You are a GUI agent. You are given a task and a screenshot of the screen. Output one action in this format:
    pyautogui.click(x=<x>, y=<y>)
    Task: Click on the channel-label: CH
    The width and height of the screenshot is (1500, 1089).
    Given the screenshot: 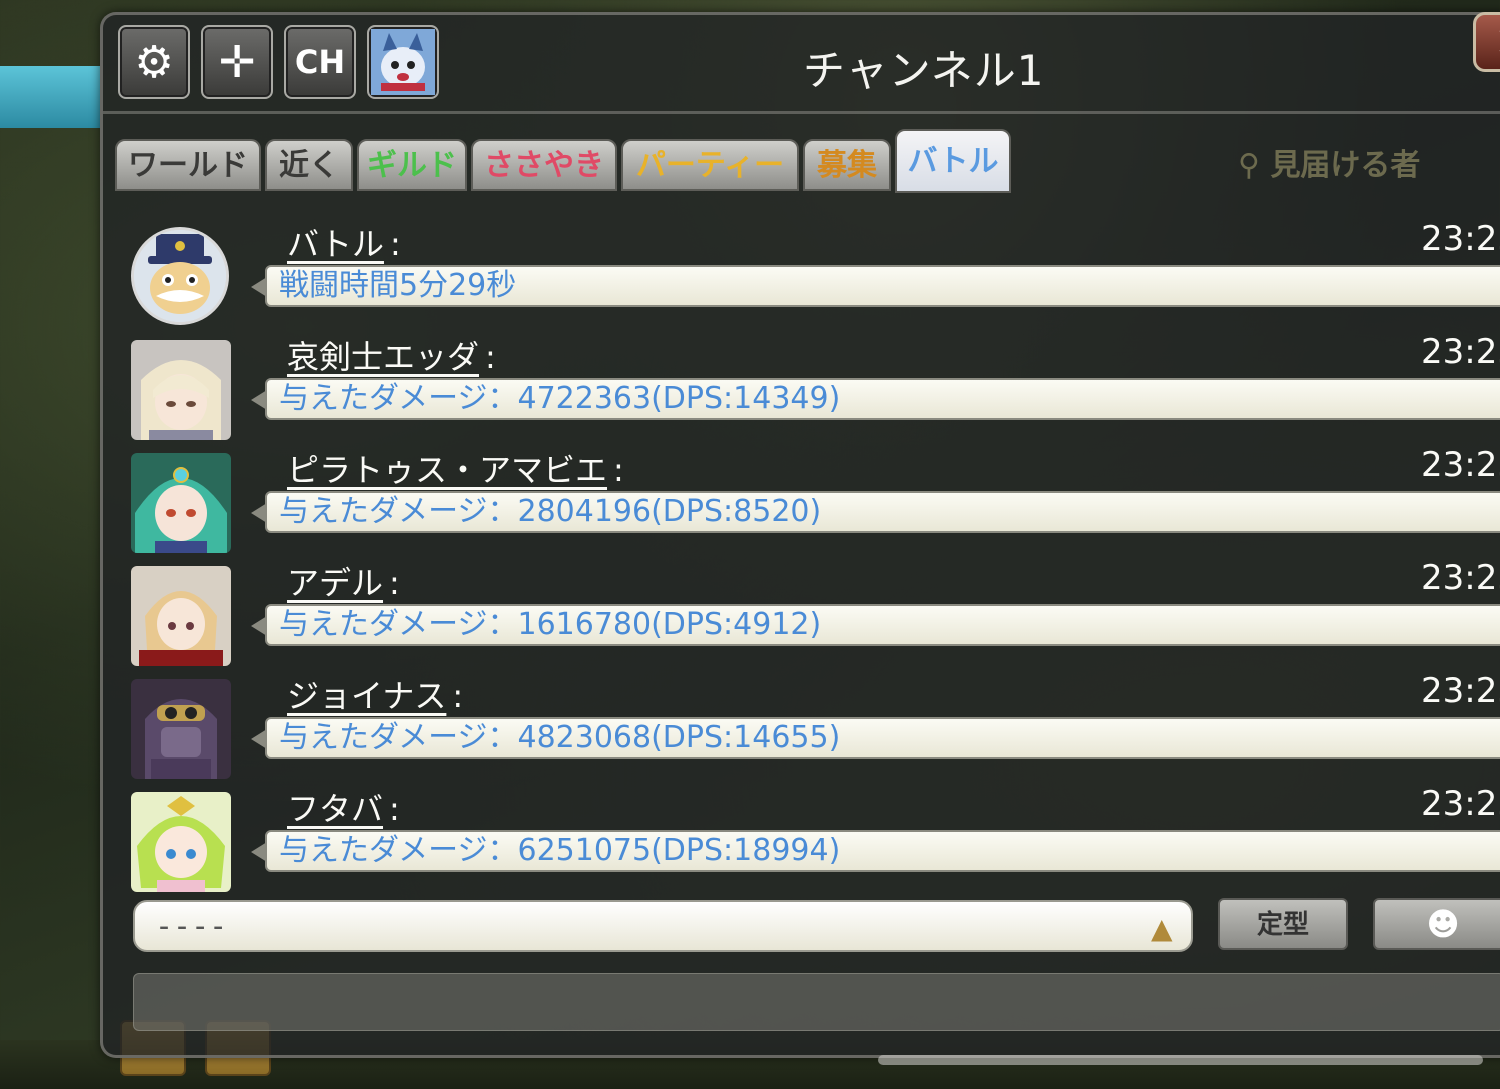 What is the action you would take?
    pyautogui.click(x=320, y=62)
    